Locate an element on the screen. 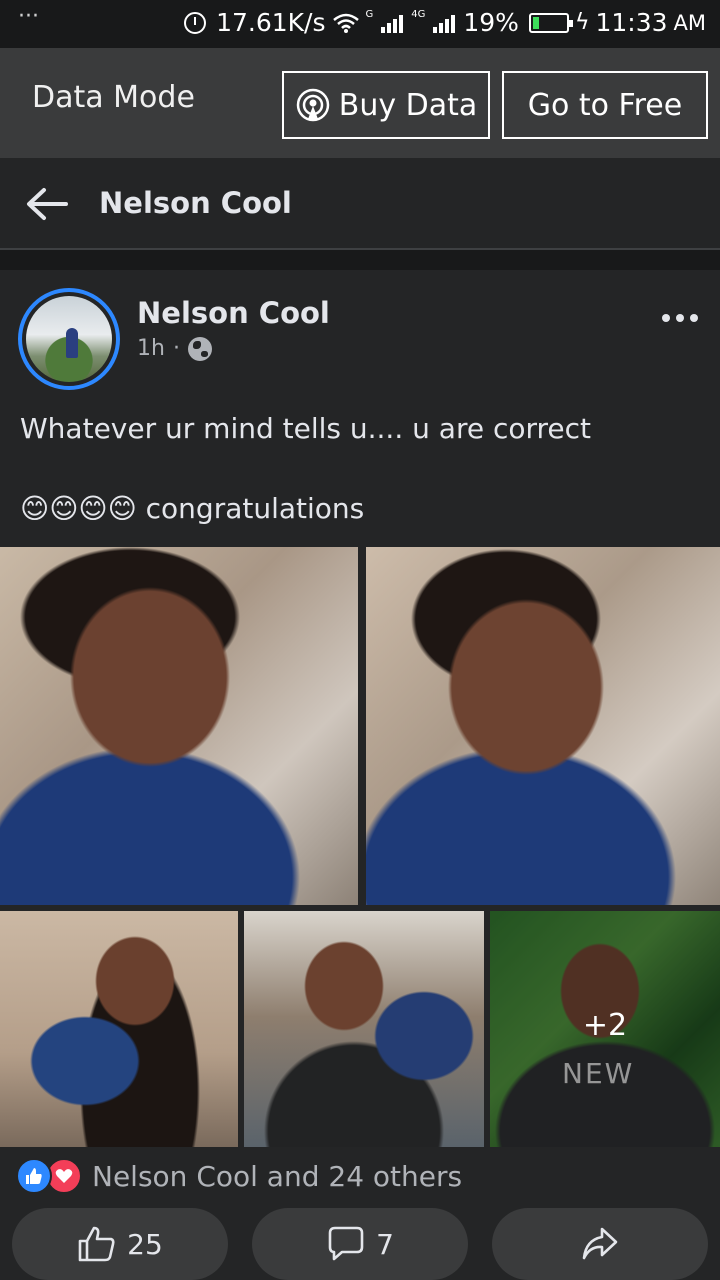 Image resolution: width=720 pixels, height=1280 pixels. clock-time: 11:33 is located at coordinates (631, 22).